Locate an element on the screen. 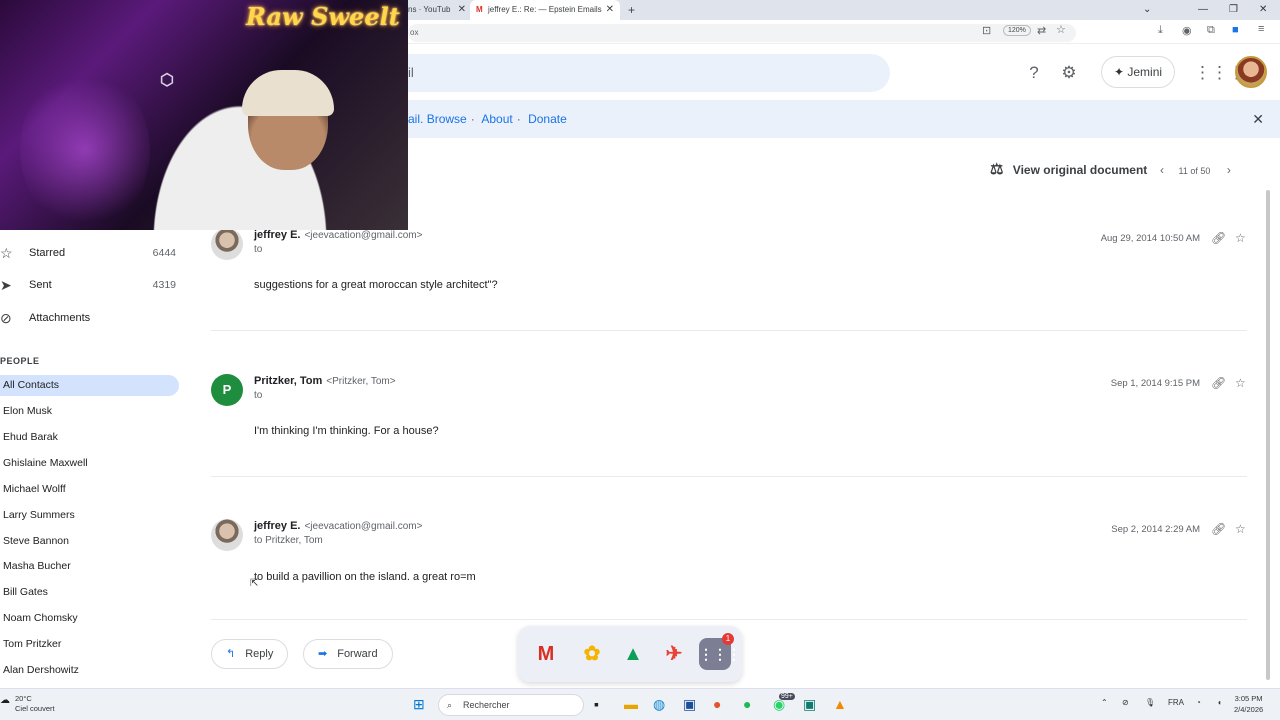 This screenshot has width=1280, height=720. banner-link-donate: Donate is located at coordinates (547, 119).